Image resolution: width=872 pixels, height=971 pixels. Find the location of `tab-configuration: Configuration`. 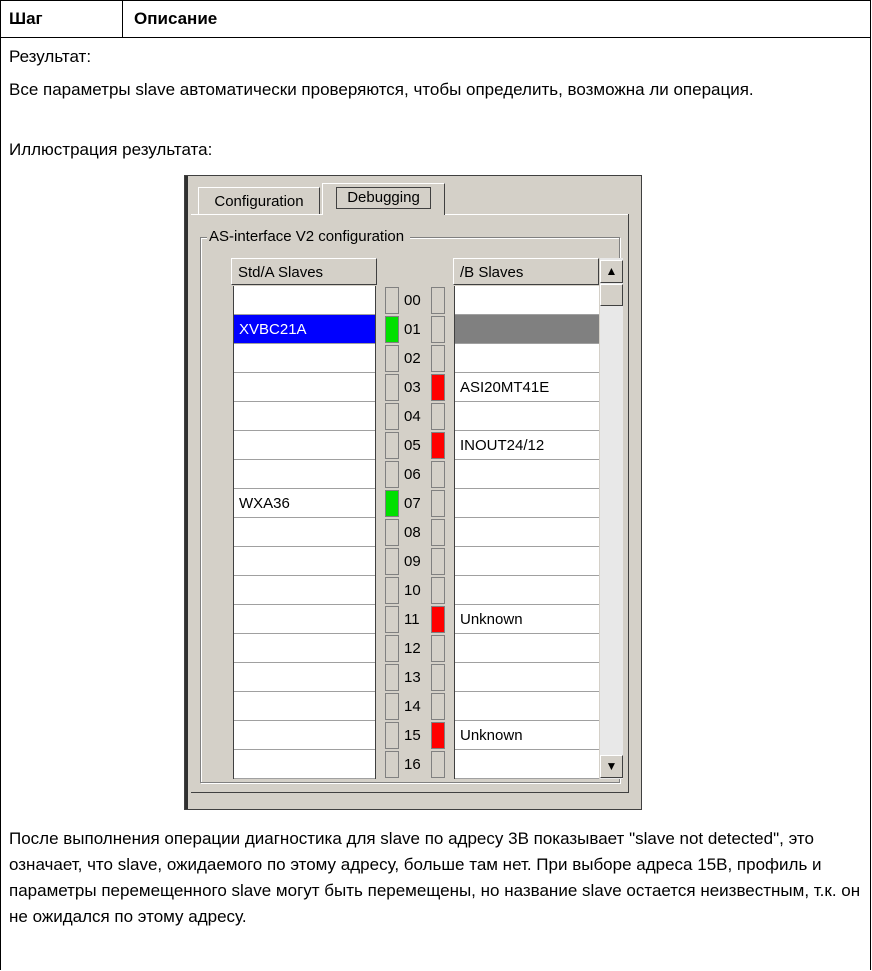

tab-configuration: Configuration is located at coordinates (259, 201).